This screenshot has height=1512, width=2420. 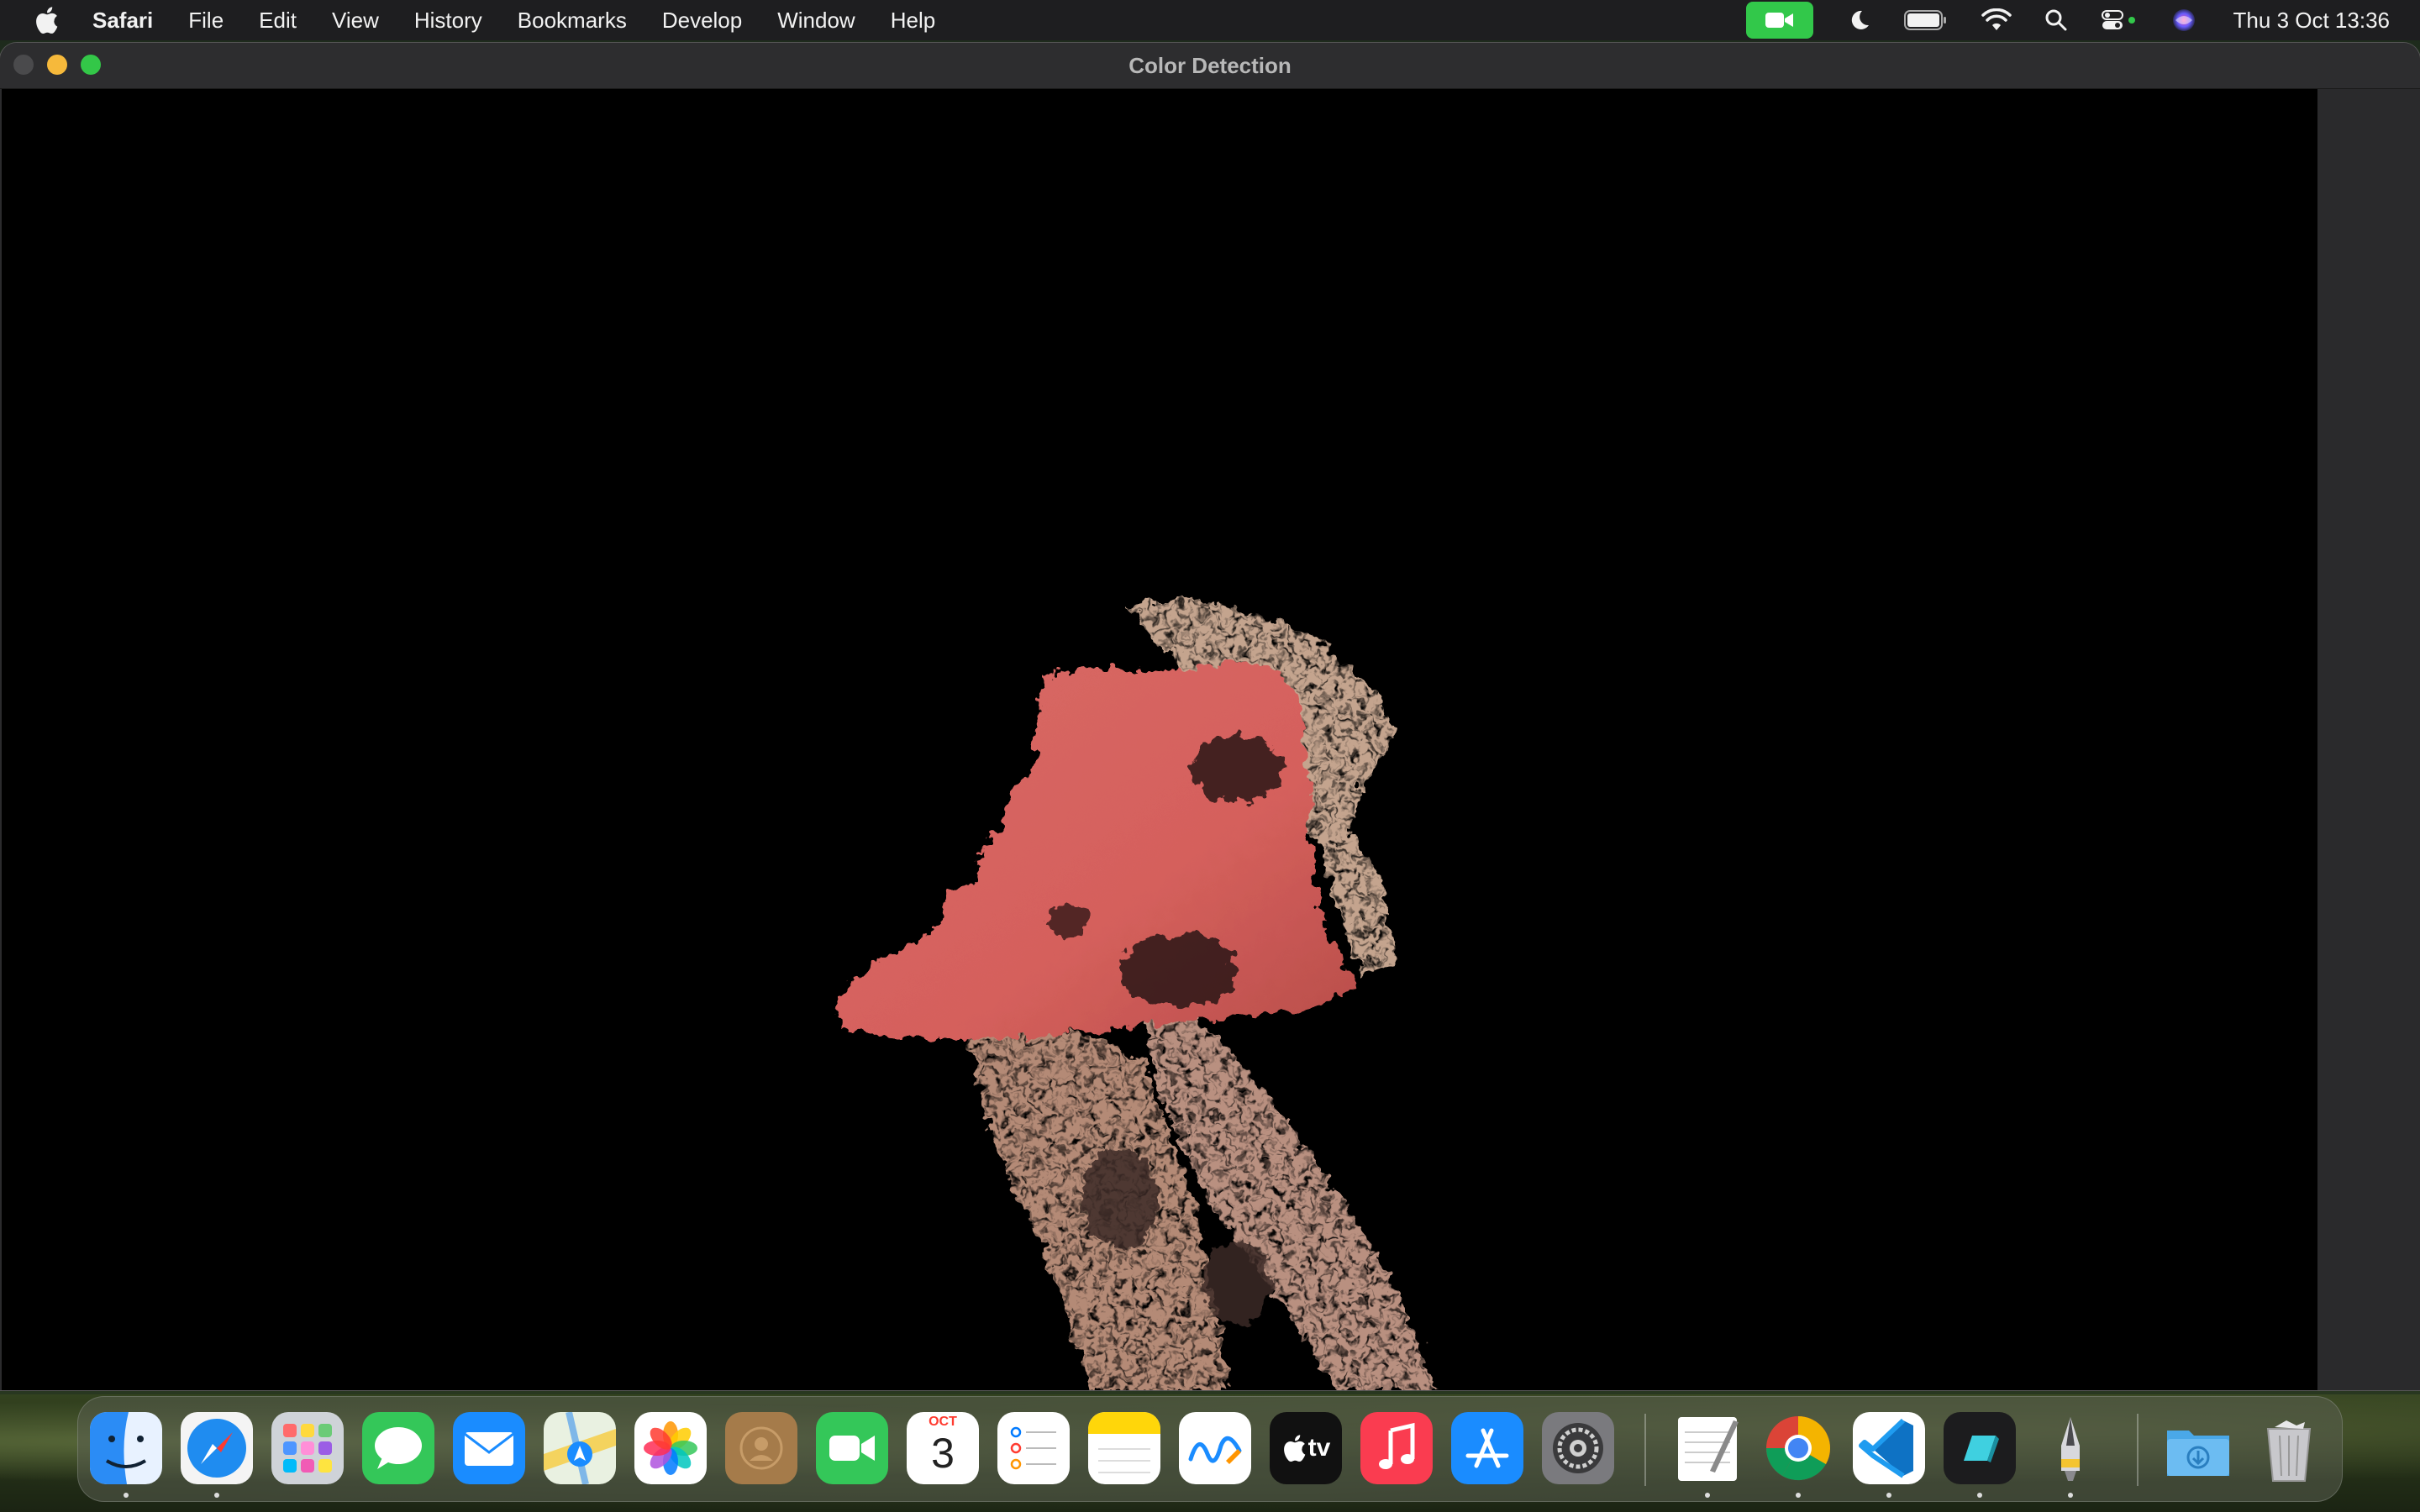 I want to click on safari-running-indicator, so click(x=217, y=1495).